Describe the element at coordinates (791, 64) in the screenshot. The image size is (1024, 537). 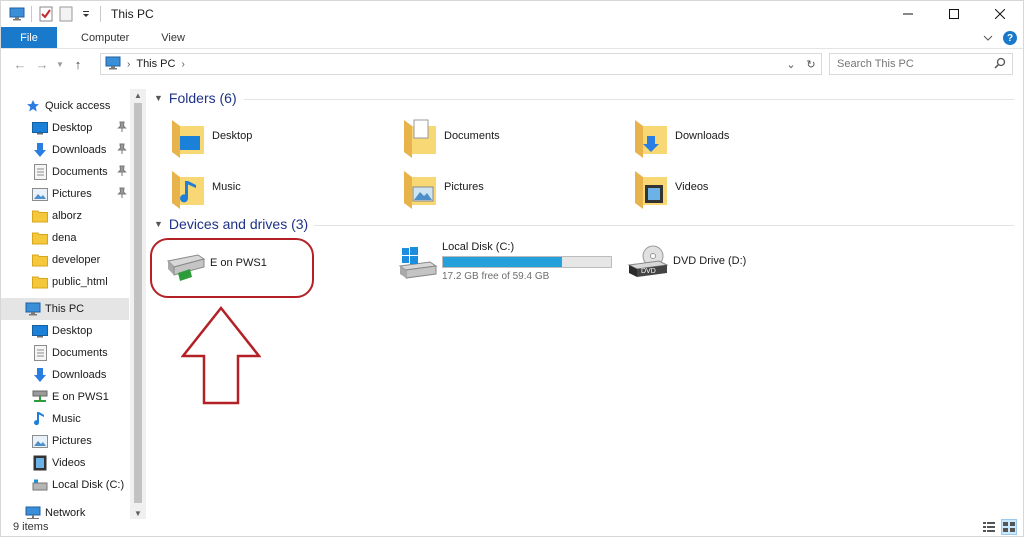
I see `address-dropdown-icon: ⌄` at that location.